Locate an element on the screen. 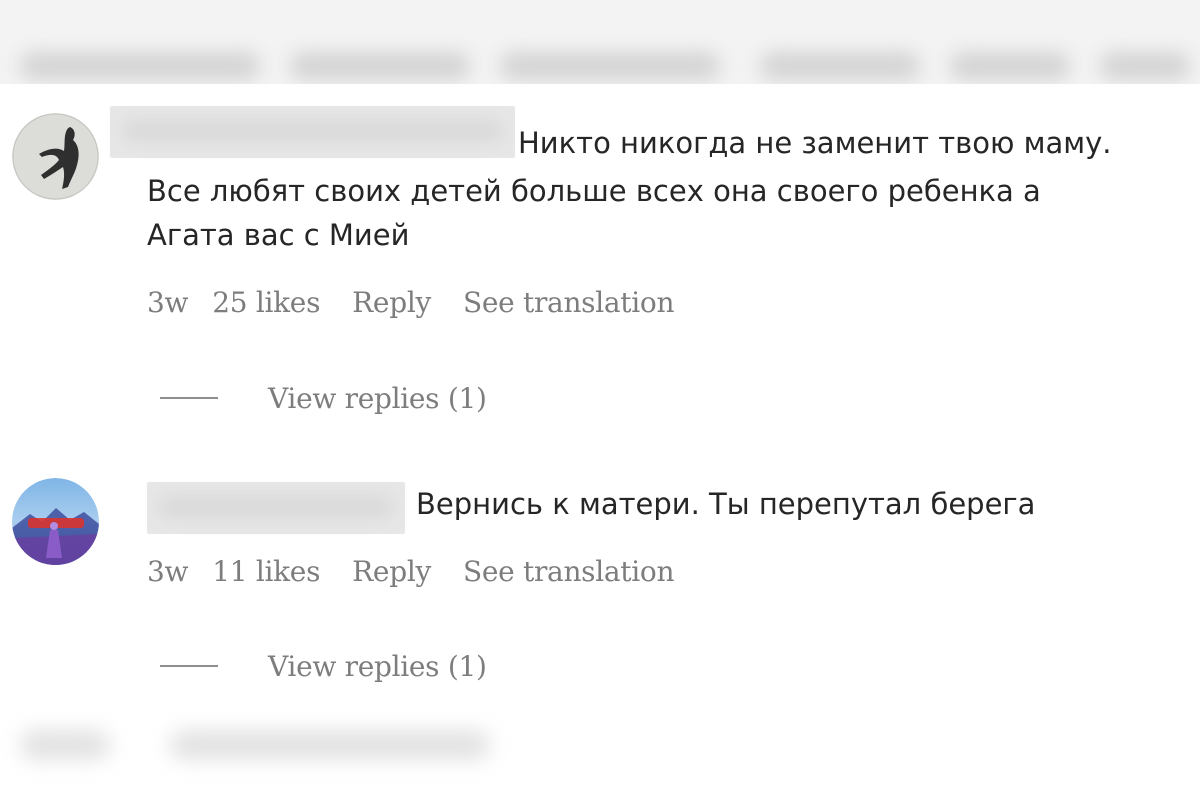 The width and height of the screenshot is (1200, 798). avatar-silhouette-icon is located at coordinates (55, 156).